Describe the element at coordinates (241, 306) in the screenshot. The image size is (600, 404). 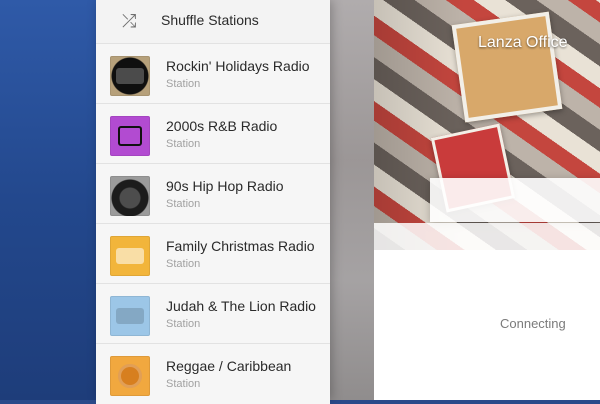
I see `station-title: Judah & The Lion Radio` at that location.